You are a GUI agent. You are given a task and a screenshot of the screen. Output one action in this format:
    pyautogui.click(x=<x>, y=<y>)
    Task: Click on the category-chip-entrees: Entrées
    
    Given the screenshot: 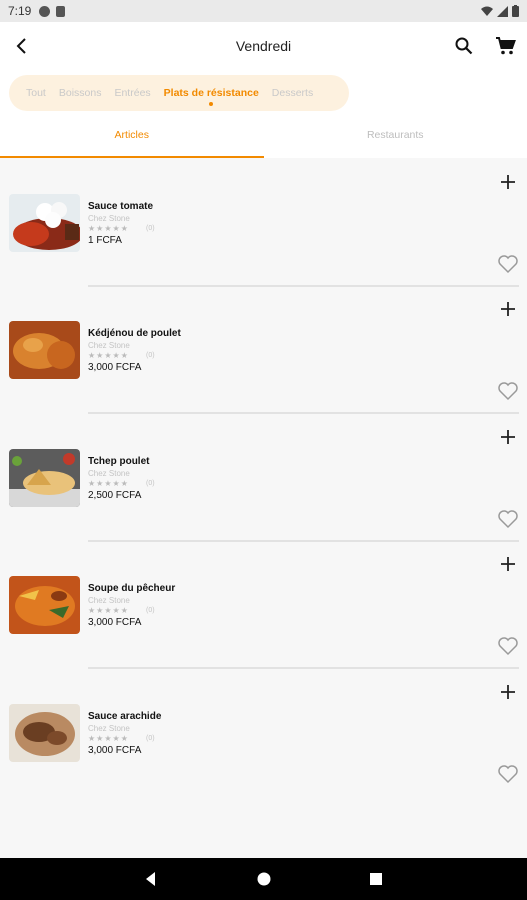 What is the action you would take?
    pyautogui.click(x=132, y=93)
    